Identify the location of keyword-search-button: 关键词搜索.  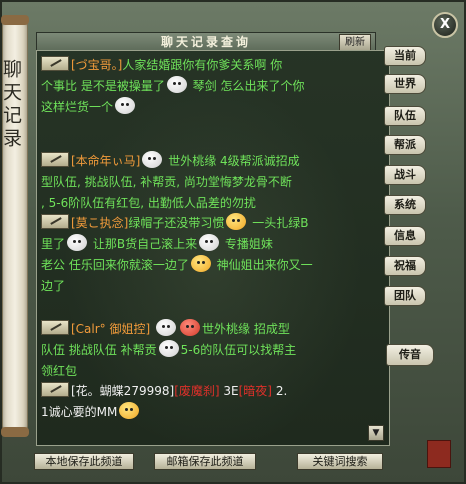
(340, 461).